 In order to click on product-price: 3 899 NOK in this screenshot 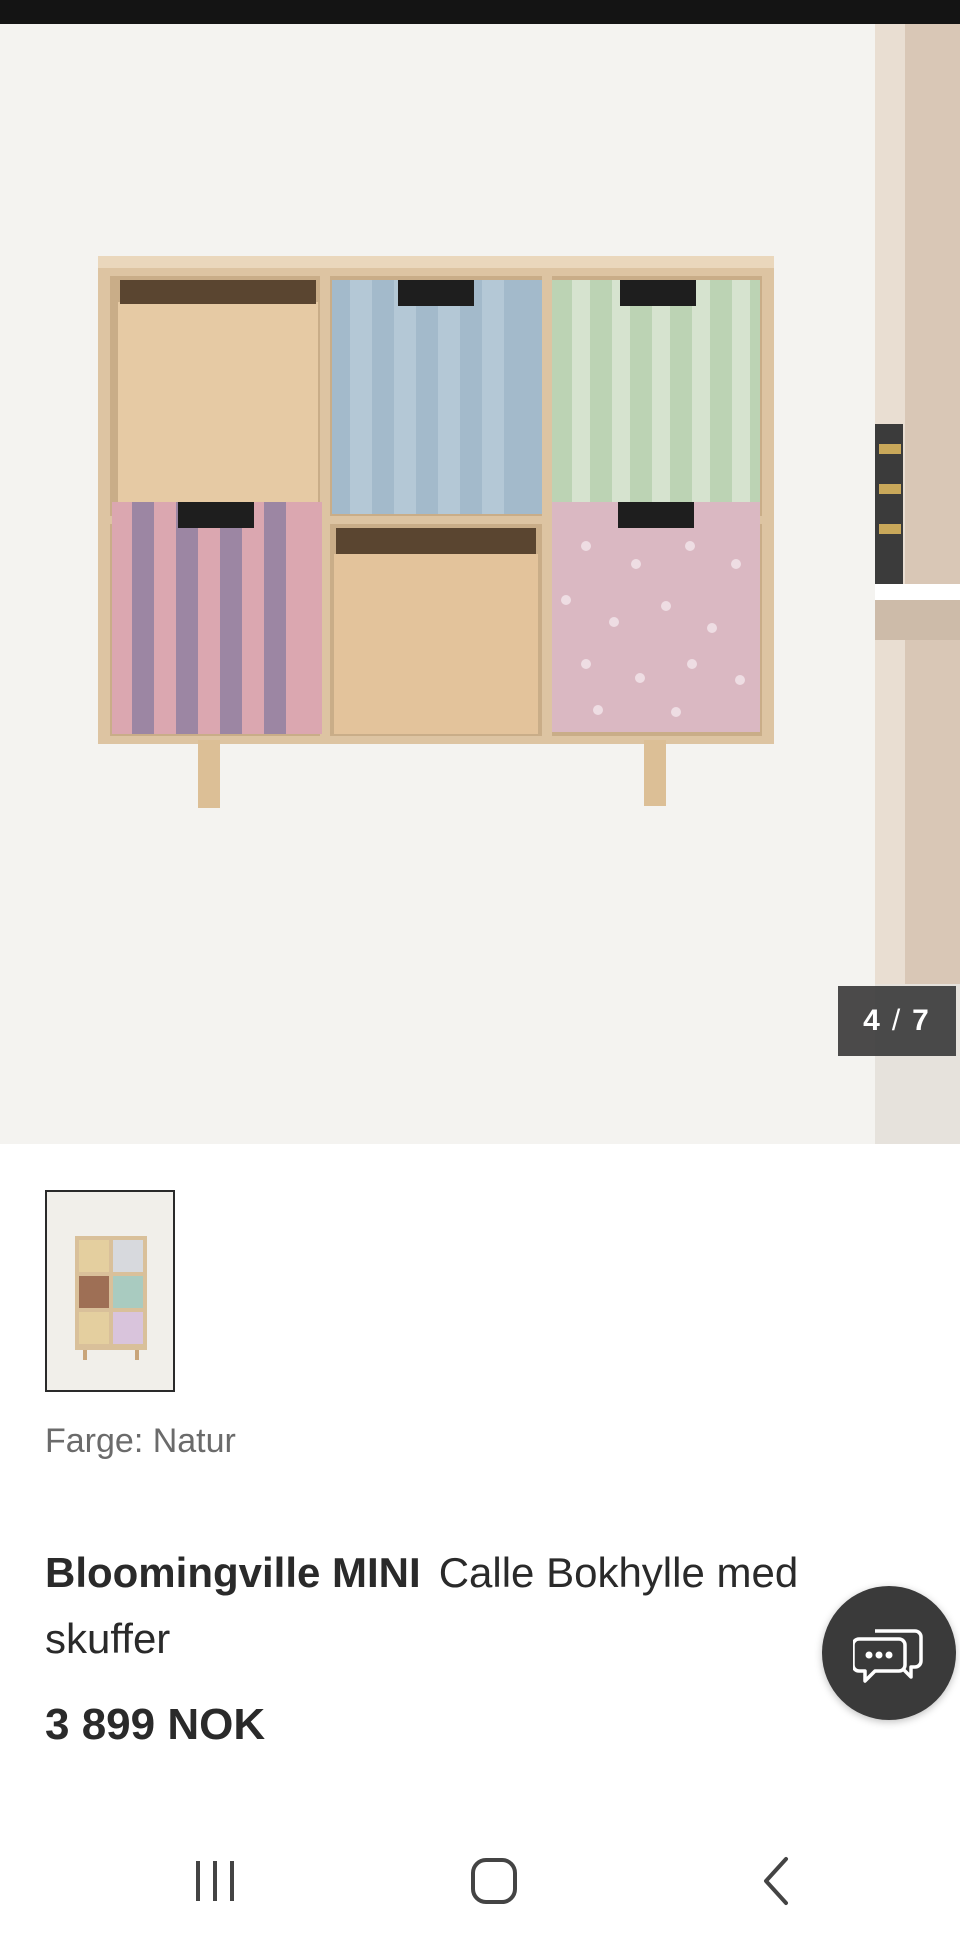, I will do `click(155, 1724)`.